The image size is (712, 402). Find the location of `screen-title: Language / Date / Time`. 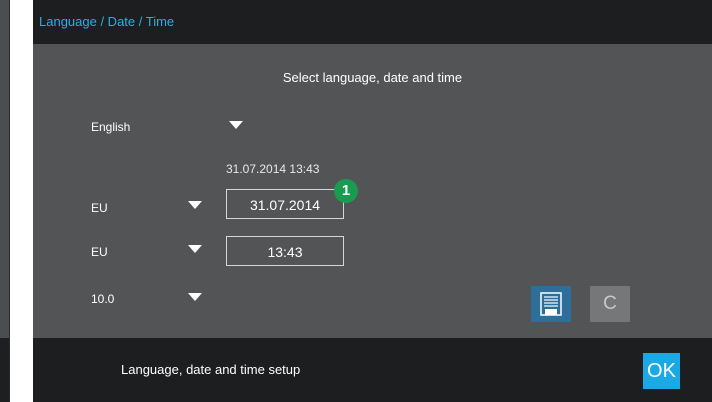

screen-title: Language / Date / Time is located at coordinates (107, 21).